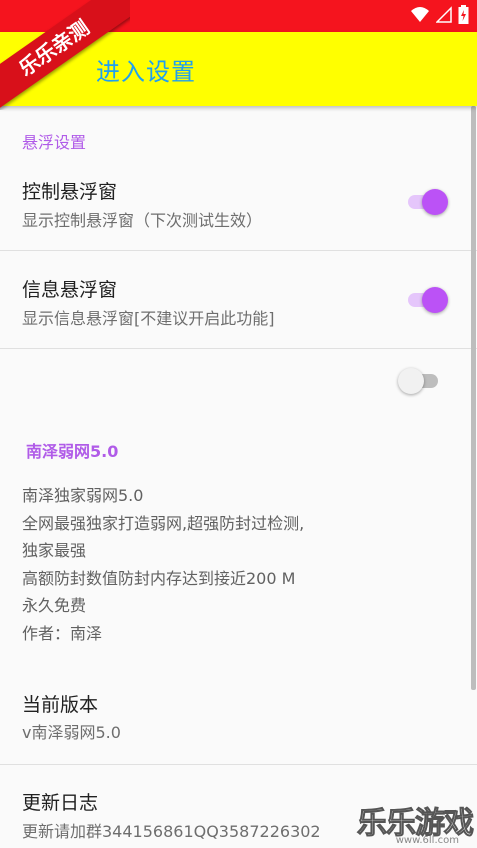 The image size is (477, 848). I want to click on item-subtitle: 显示信息悬浮窗[不建议开启此功能], so click(148, 318).